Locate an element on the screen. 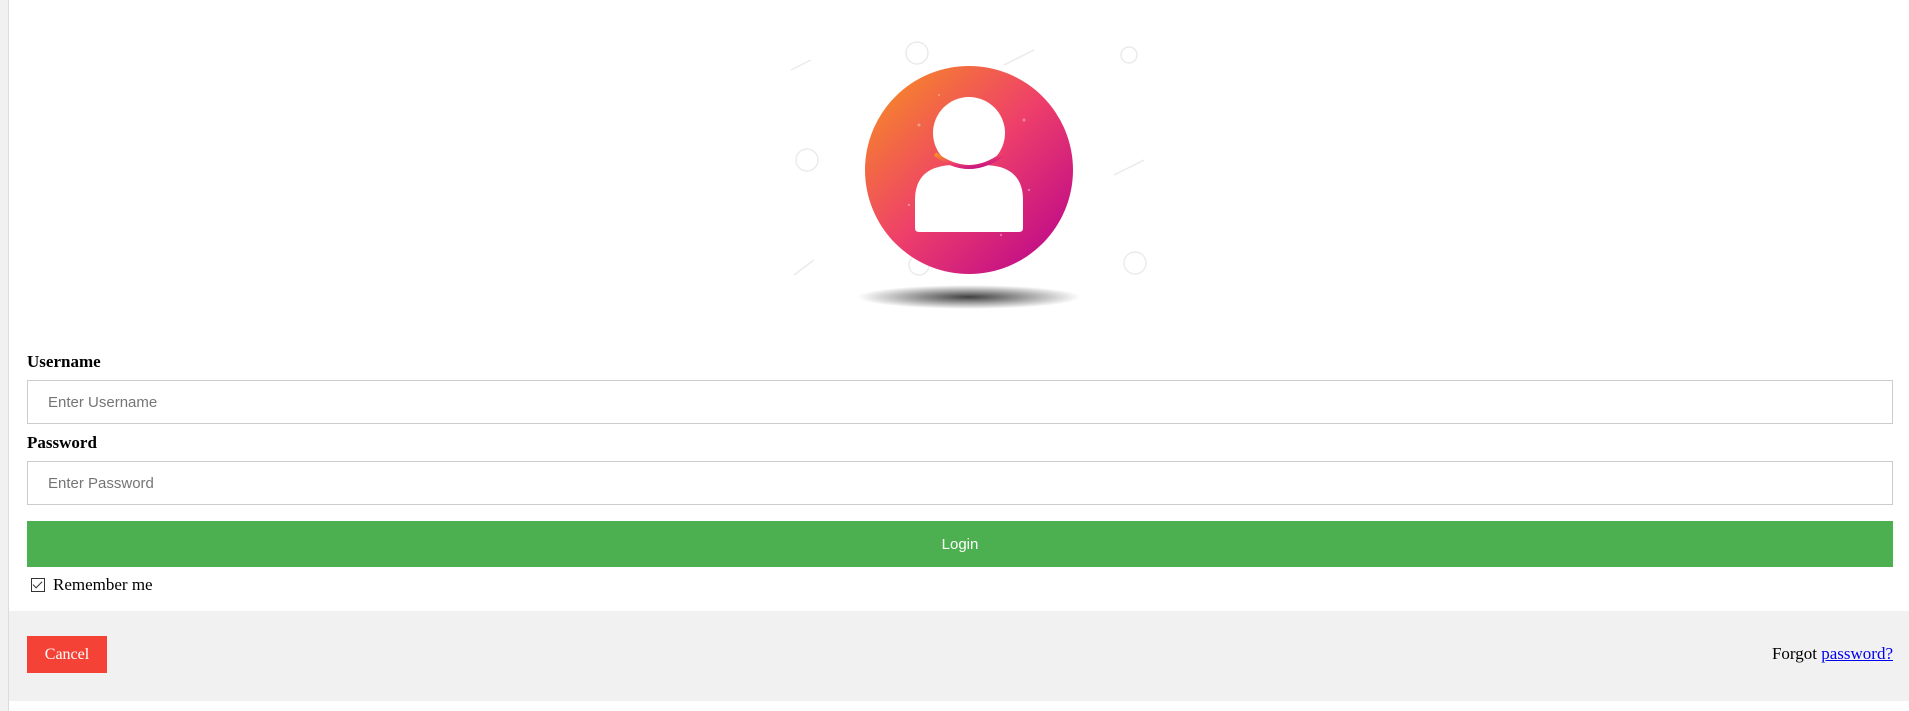 This screenshot has width=1909, height=711. left-border is located at coordinates (4, 355).